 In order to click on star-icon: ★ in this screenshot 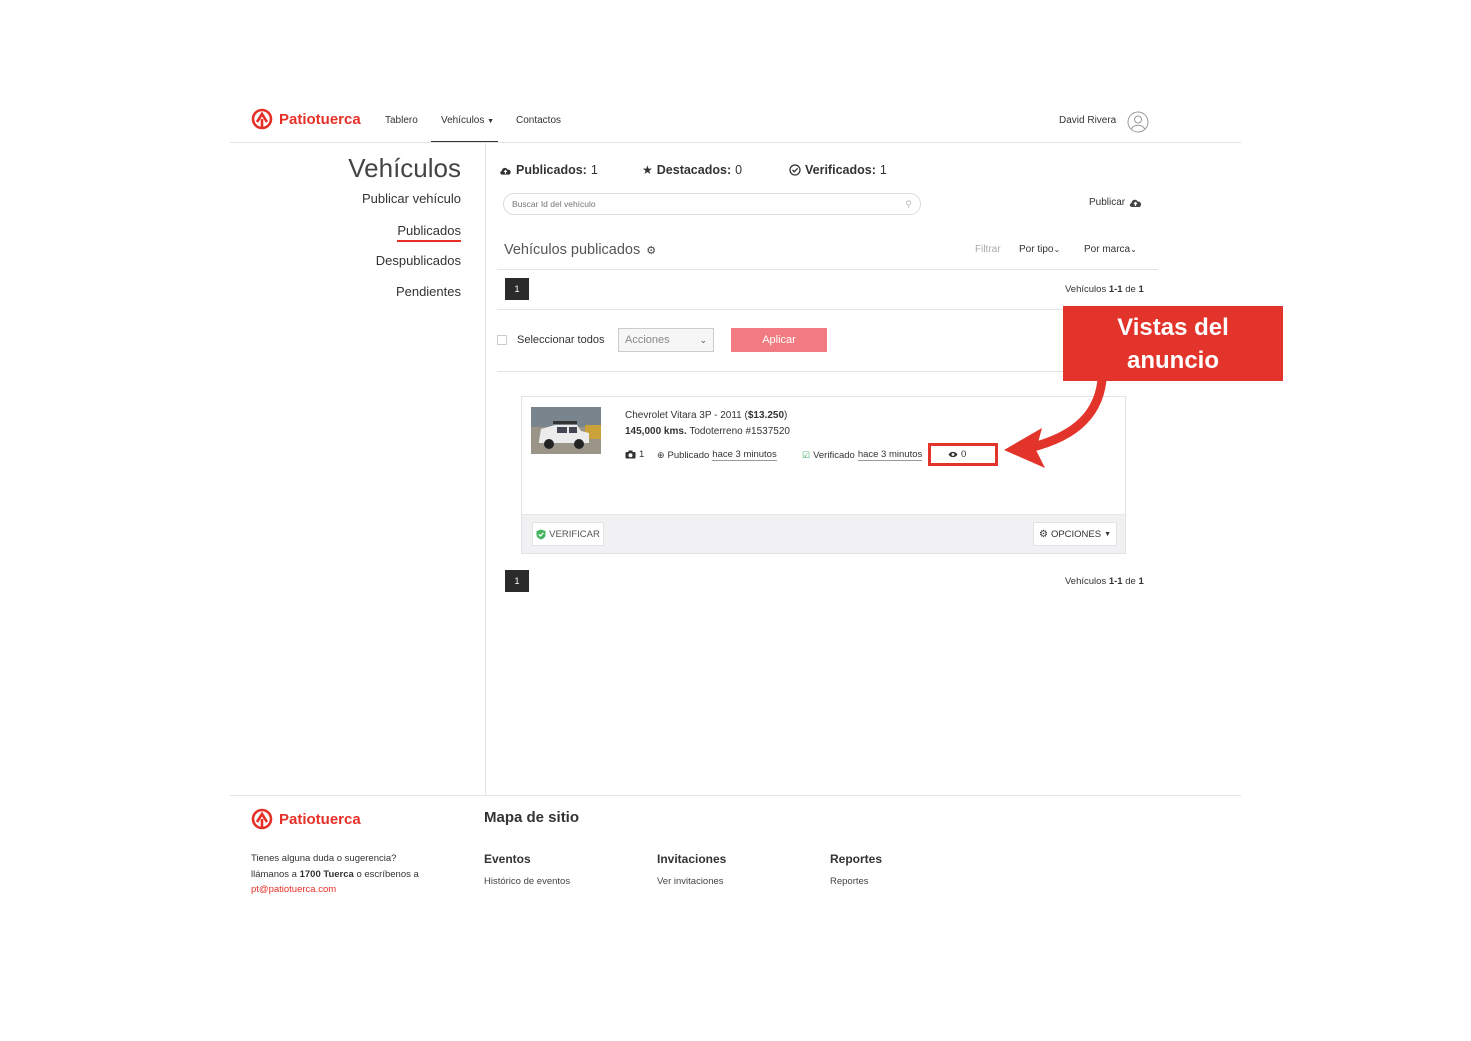, I will do `click(647, 170)`.